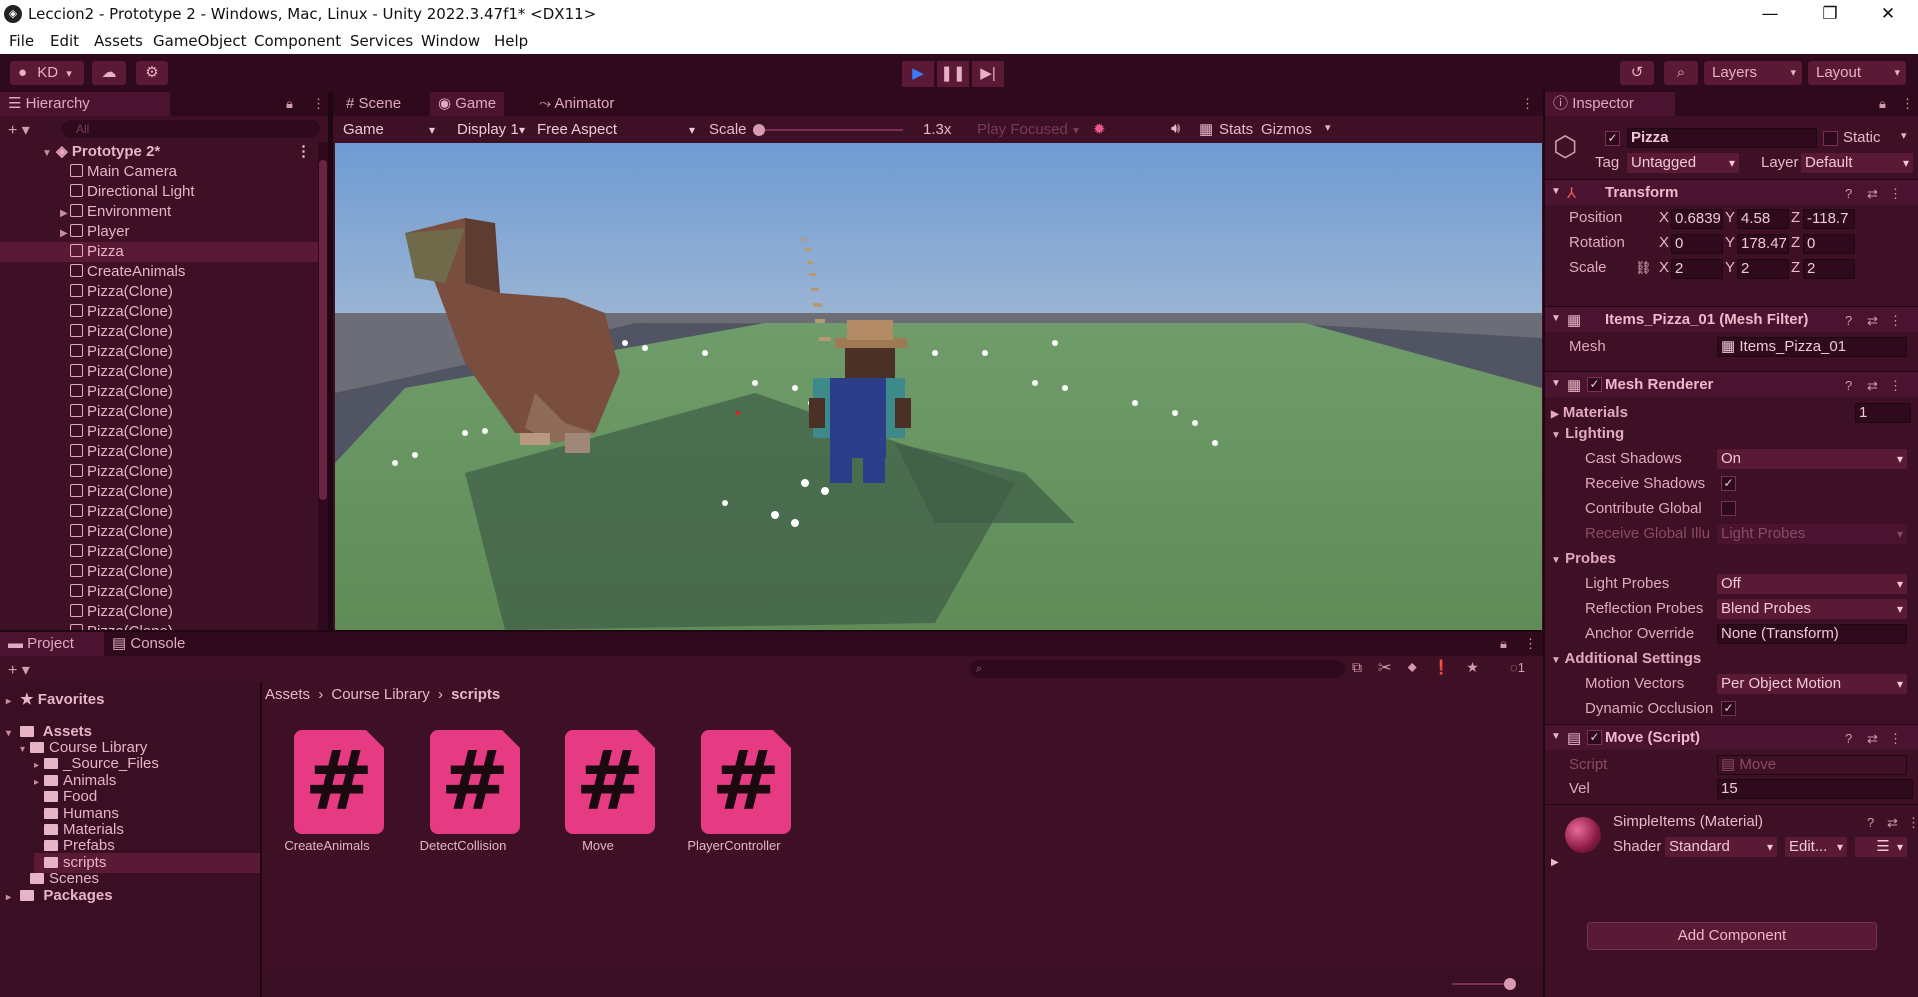 The image size is (1918, 997). I want to click on scale-z-field: 2, so click(1829, 269).